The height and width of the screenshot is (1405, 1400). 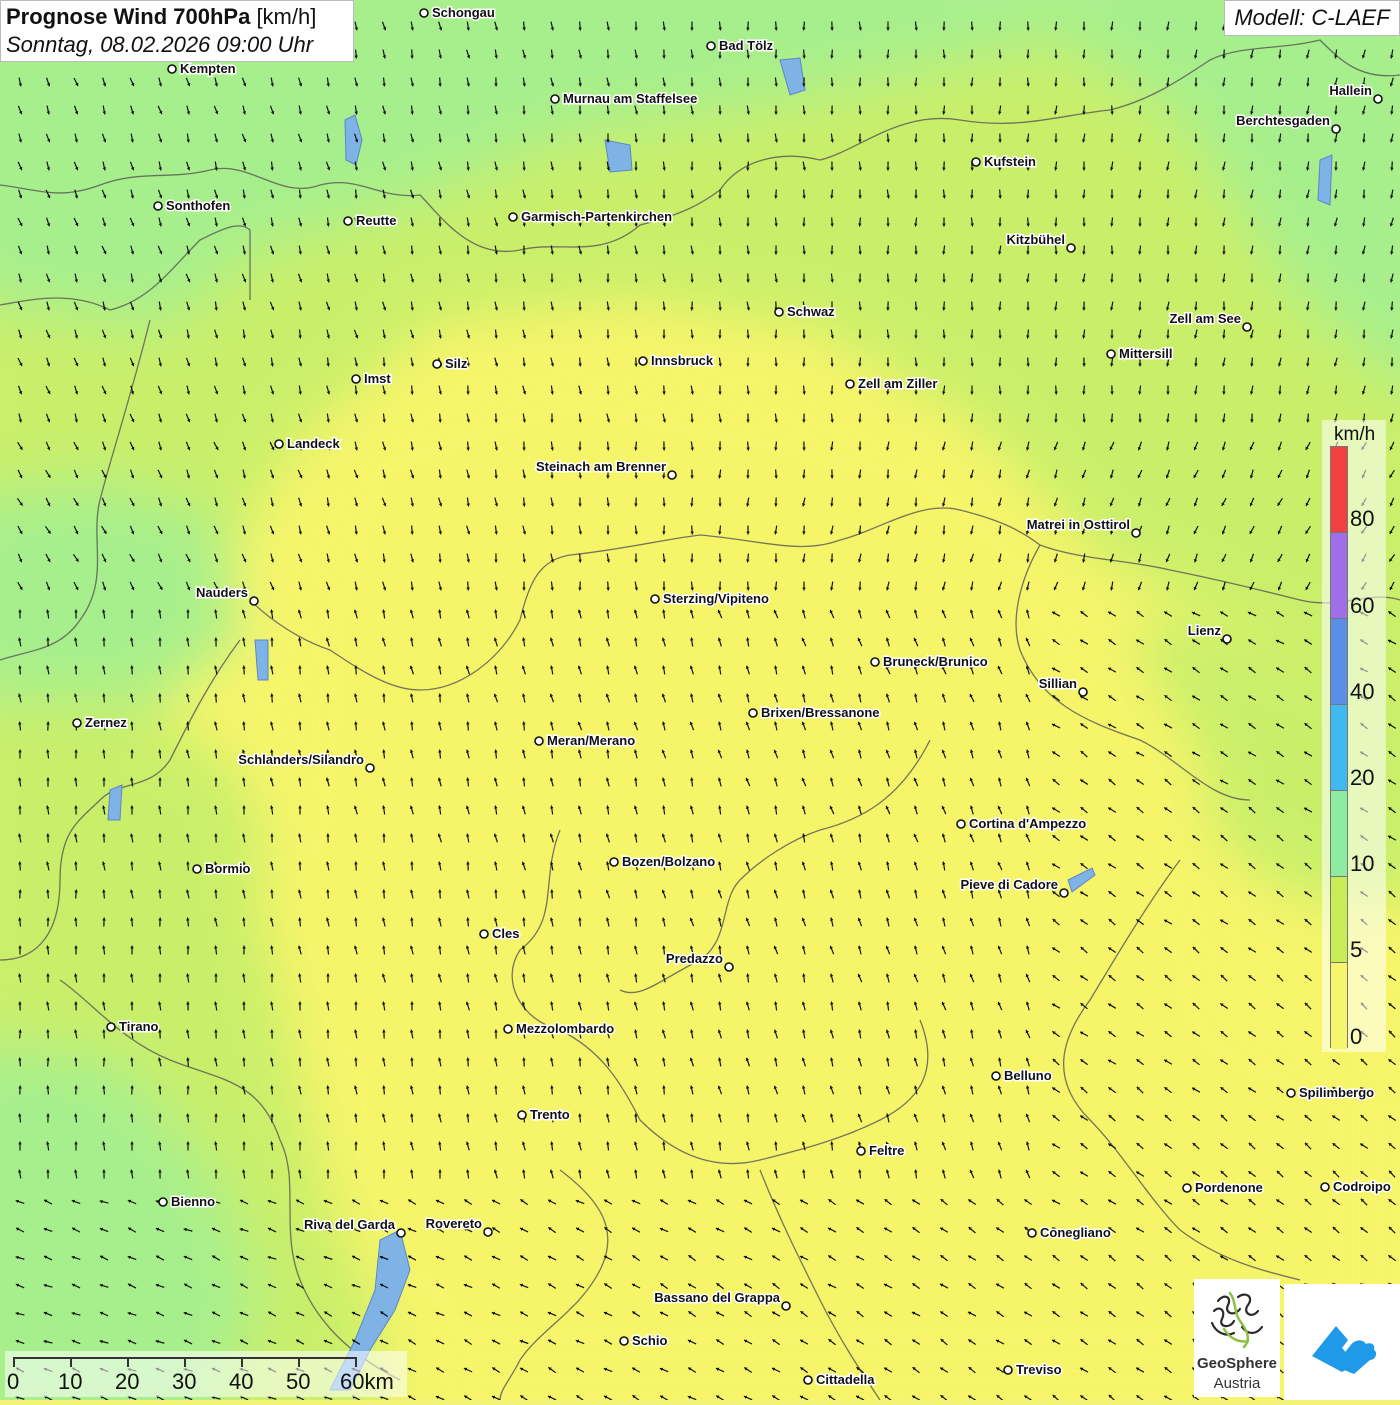 What do you see at coordinates (1362, 864) in the screenshot?
I see `legend-label-10: 10` at bounding box center [1362, 864].